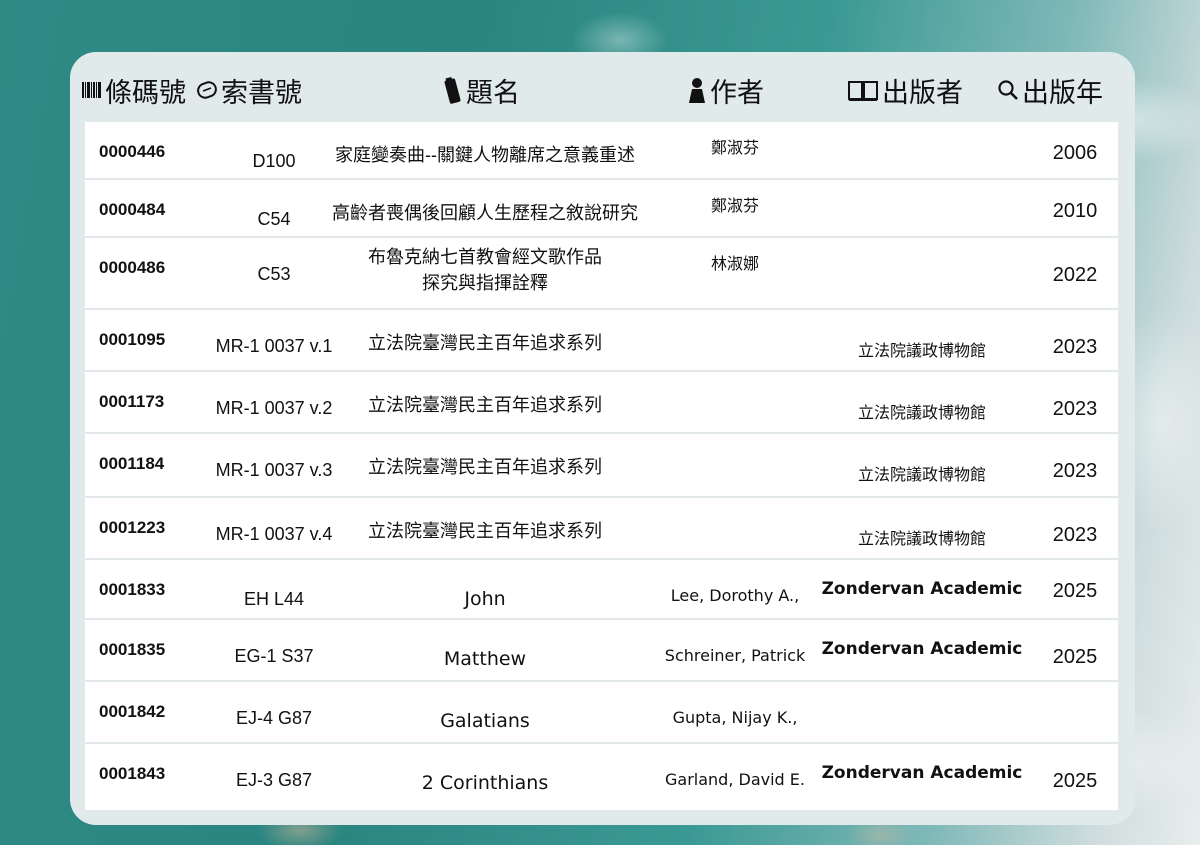  I want to click on author-cell: Lee, Dorothy A.,, so click(735, 595).